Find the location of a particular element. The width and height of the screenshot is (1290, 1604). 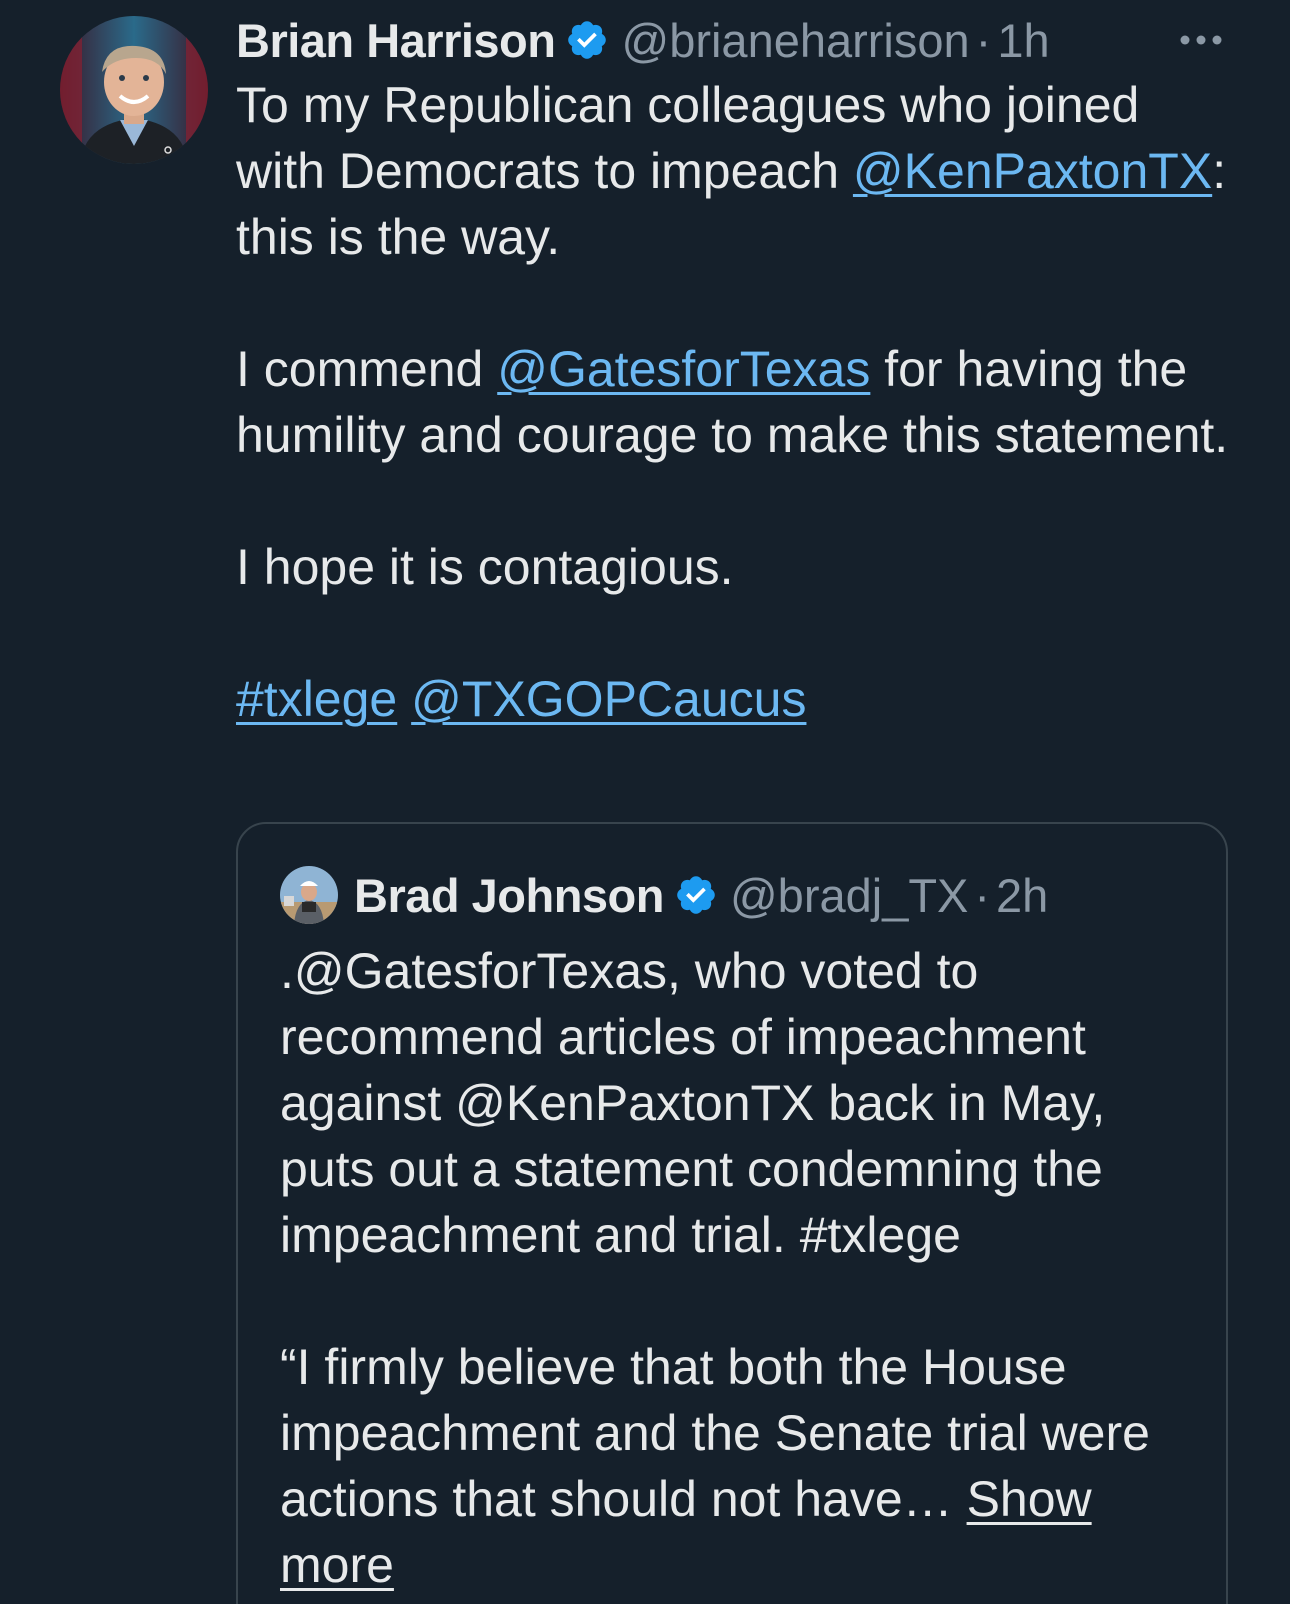

author-avatar-image is located at coordinates (134, 90).